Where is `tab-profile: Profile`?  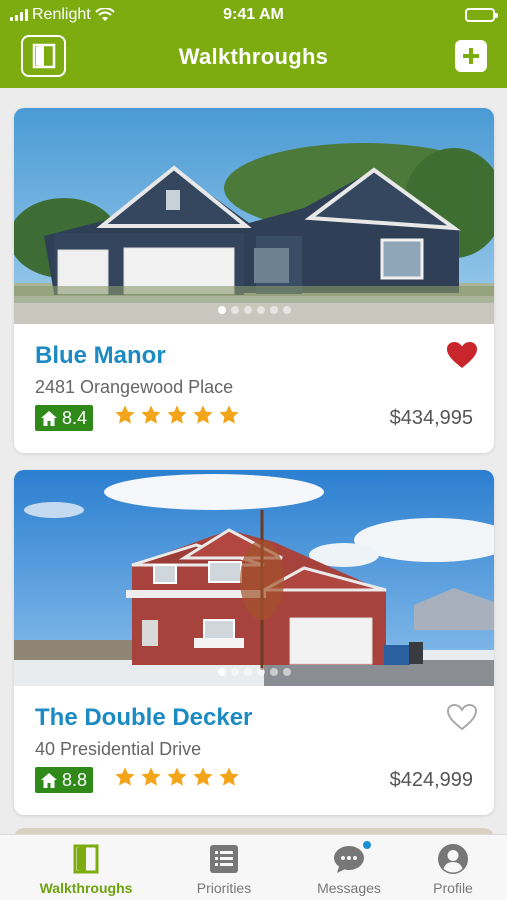 tab-profile: Profile is located at coordinates (448, 867).